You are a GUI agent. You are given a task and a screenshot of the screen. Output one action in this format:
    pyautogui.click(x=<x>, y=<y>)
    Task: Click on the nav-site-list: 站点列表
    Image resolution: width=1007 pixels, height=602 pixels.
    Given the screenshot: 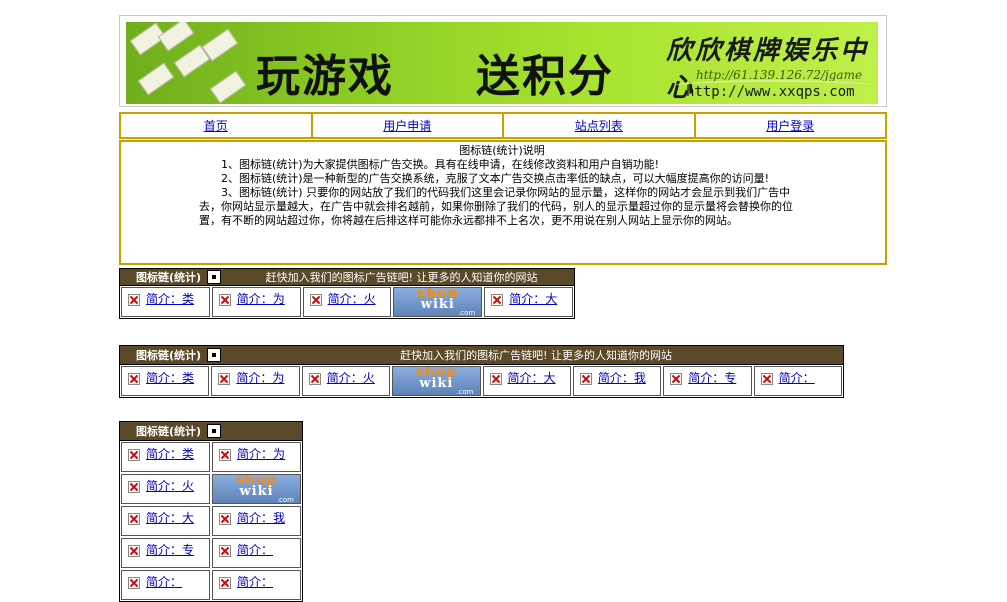 What is the action you would take?
    pyautogui.click(x=600, y=125)
    